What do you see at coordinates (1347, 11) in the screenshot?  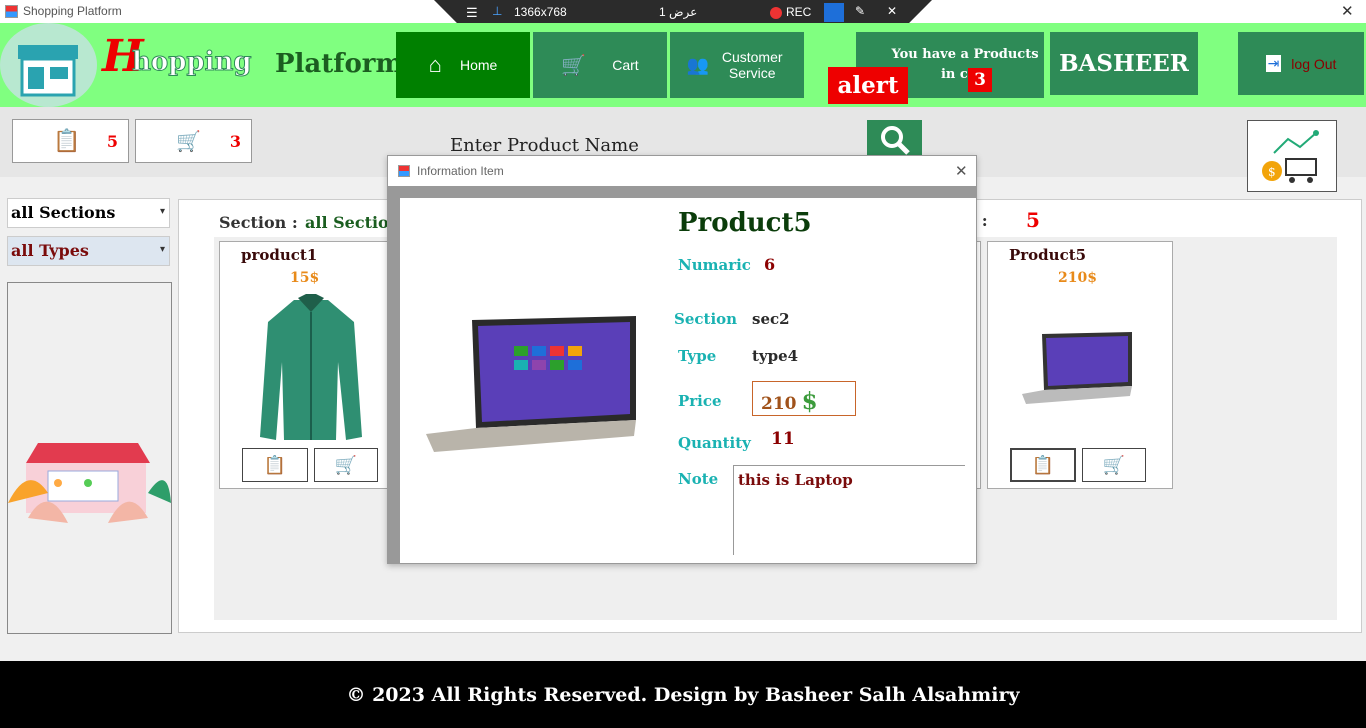 I see `window-close-button: ✕` at bounding box center [1347, 11].